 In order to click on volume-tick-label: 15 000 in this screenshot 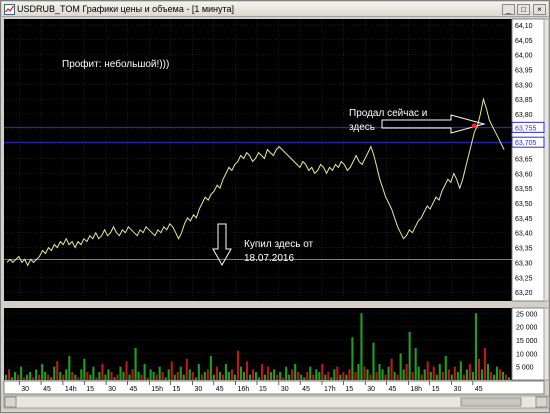, I will do `click(527, 341)`.